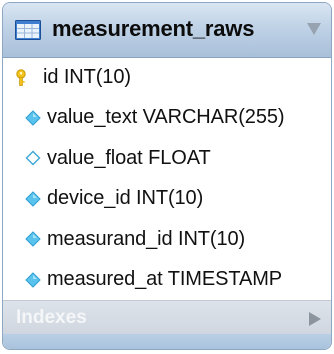 Image resolution: width=334 pixels, height=354 pixels. I want to click on expand-arrow-icon, so click(315, 319).